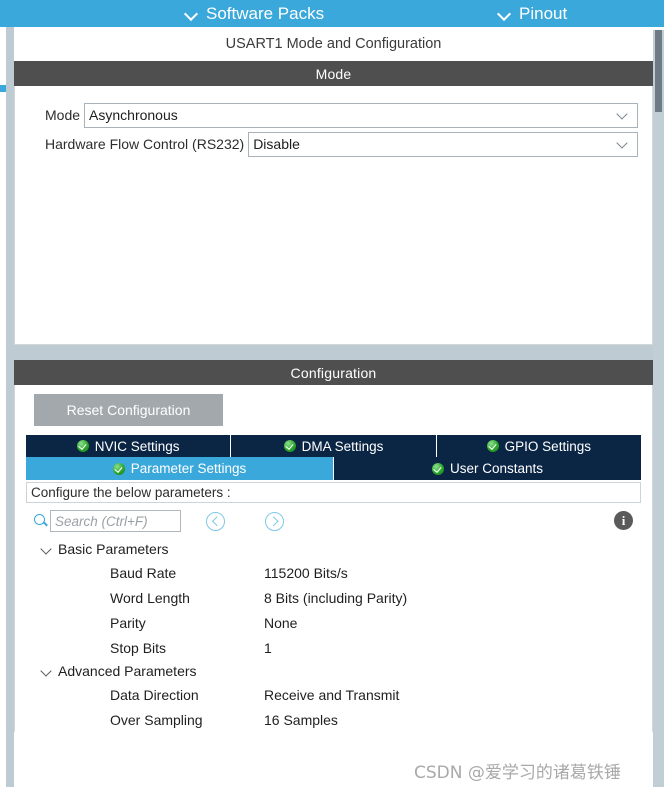  Describe the element at coordinates (333, 352) in the screenshot. I see `panel-divider` at that location.